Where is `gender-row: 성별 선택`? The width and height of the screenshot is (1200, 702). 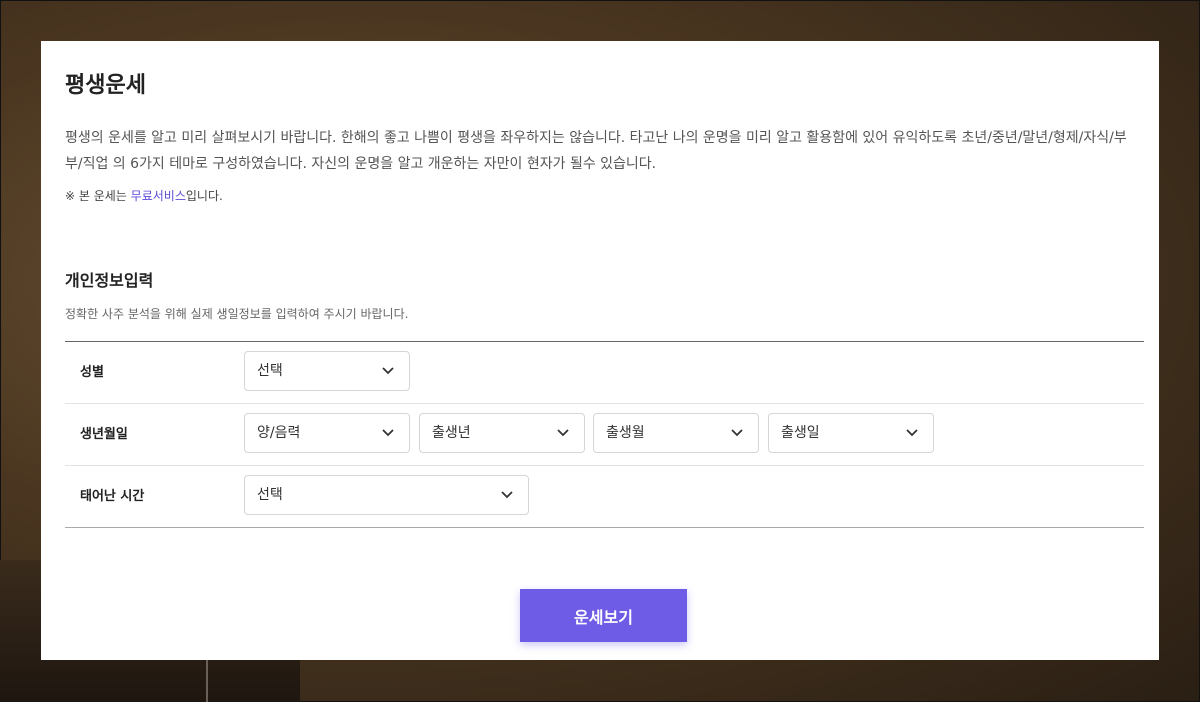 gender-row: 성별 선택 is located at coordinates (604, 373).